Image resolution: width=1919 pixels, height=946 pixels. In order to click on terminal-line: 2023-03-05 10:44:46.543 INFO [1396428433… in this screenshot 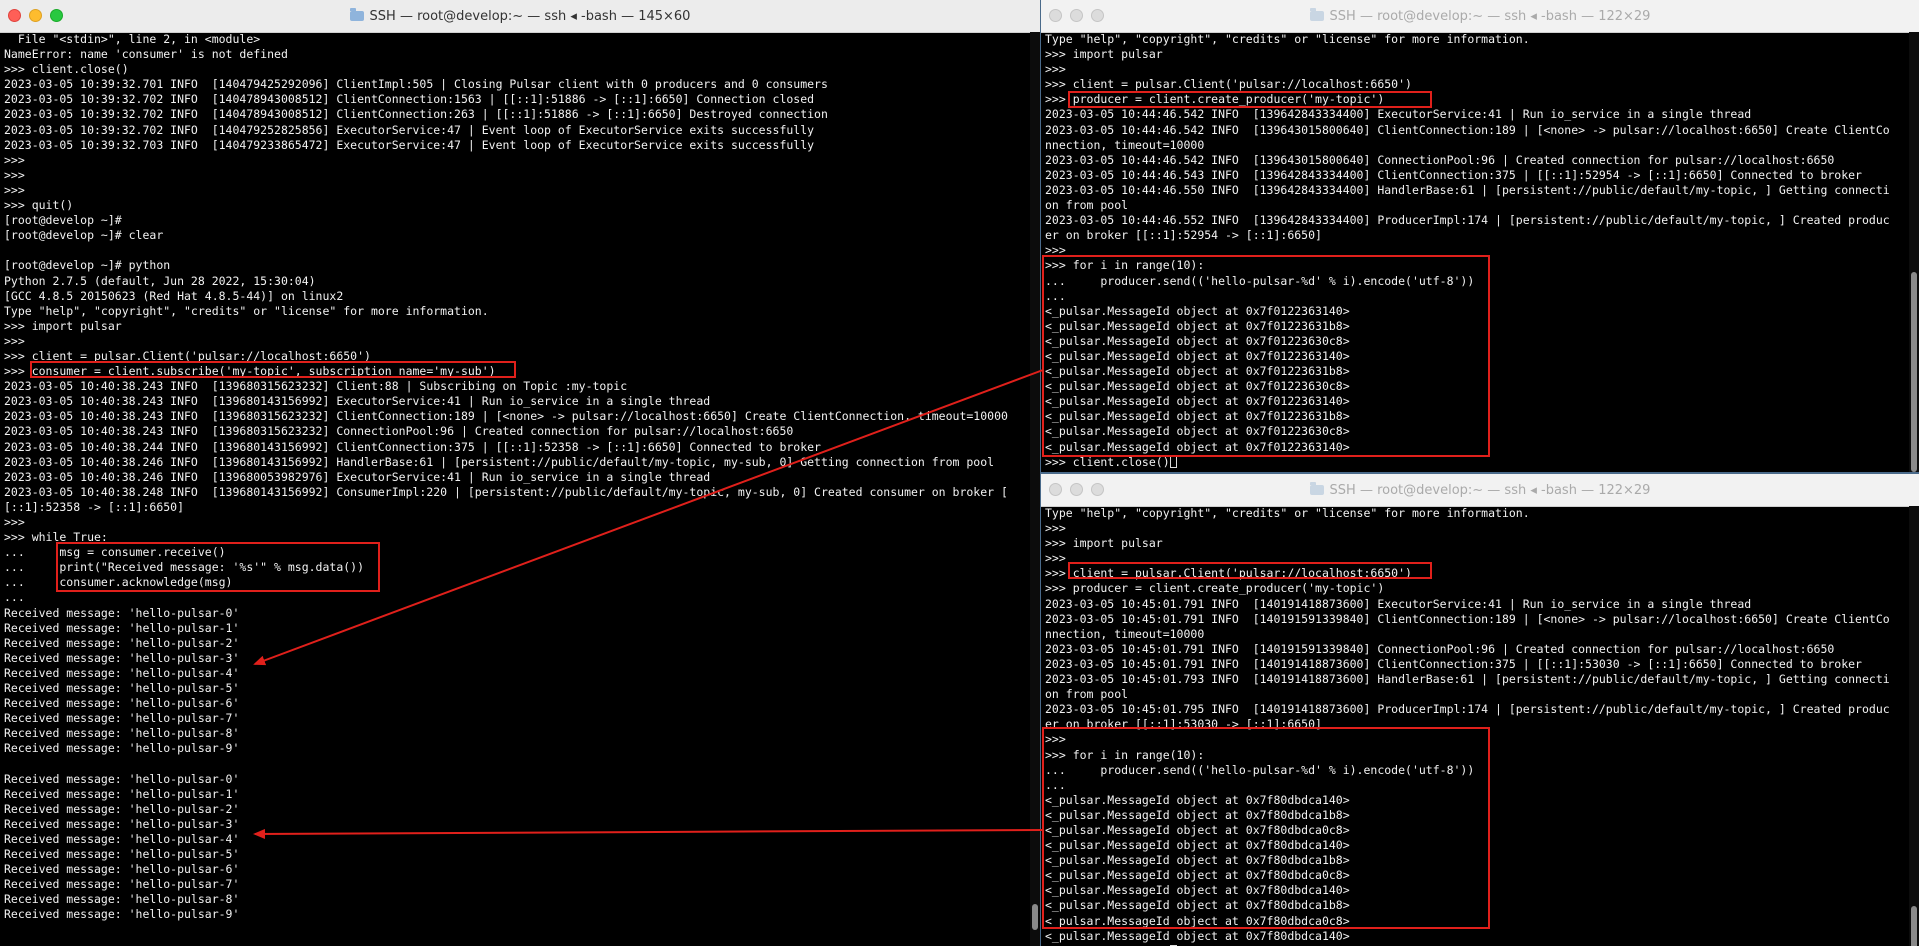, I will do `click(1453, 174)`.